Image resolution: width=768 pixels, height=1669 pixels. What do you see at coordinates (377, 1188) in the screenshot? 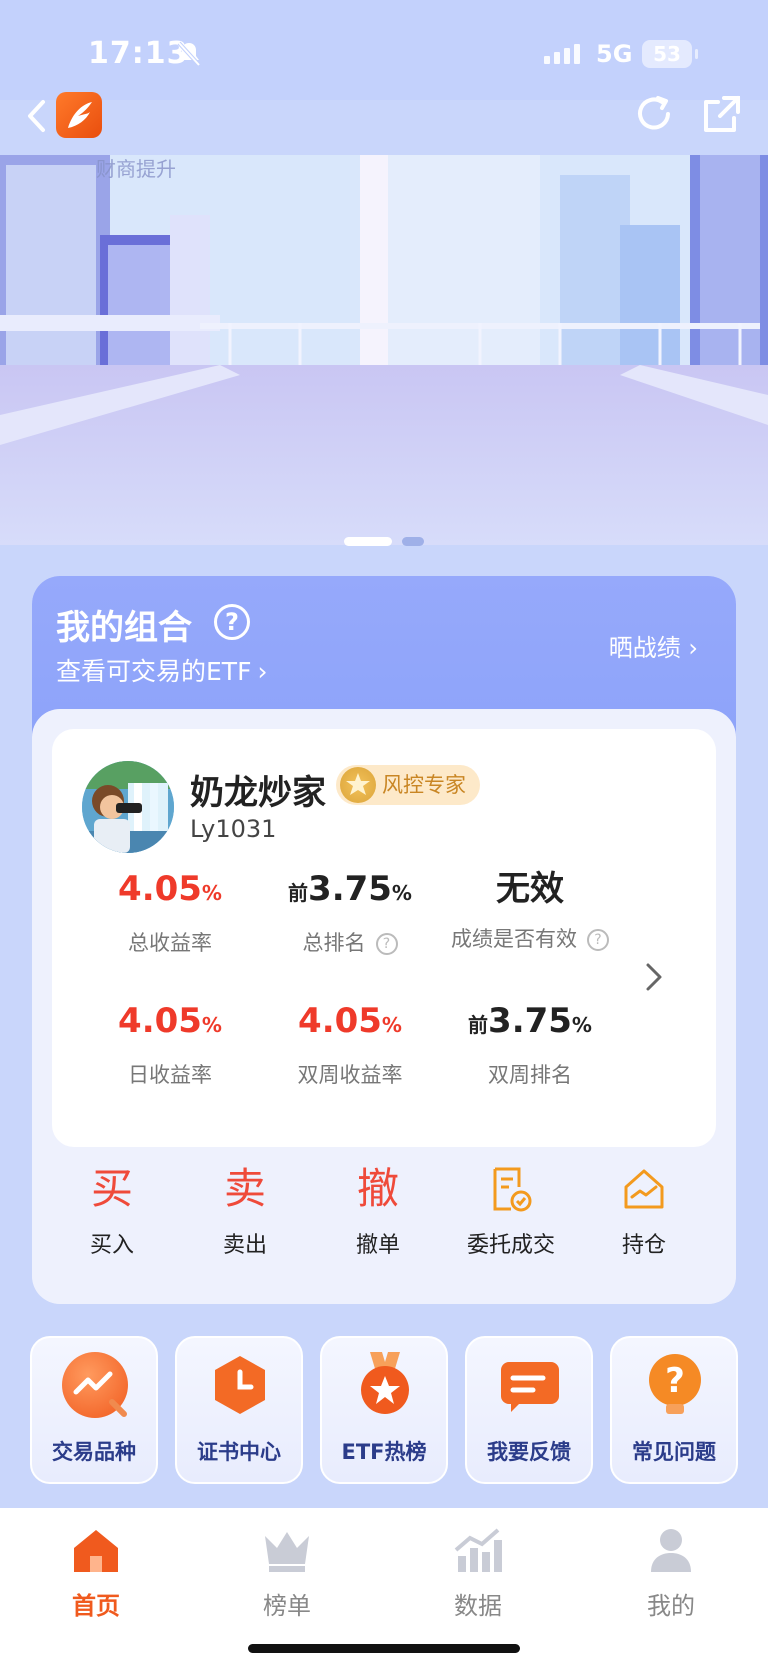
I see `cancel-order-icon: 撤` at bounding box center [377, 1188].